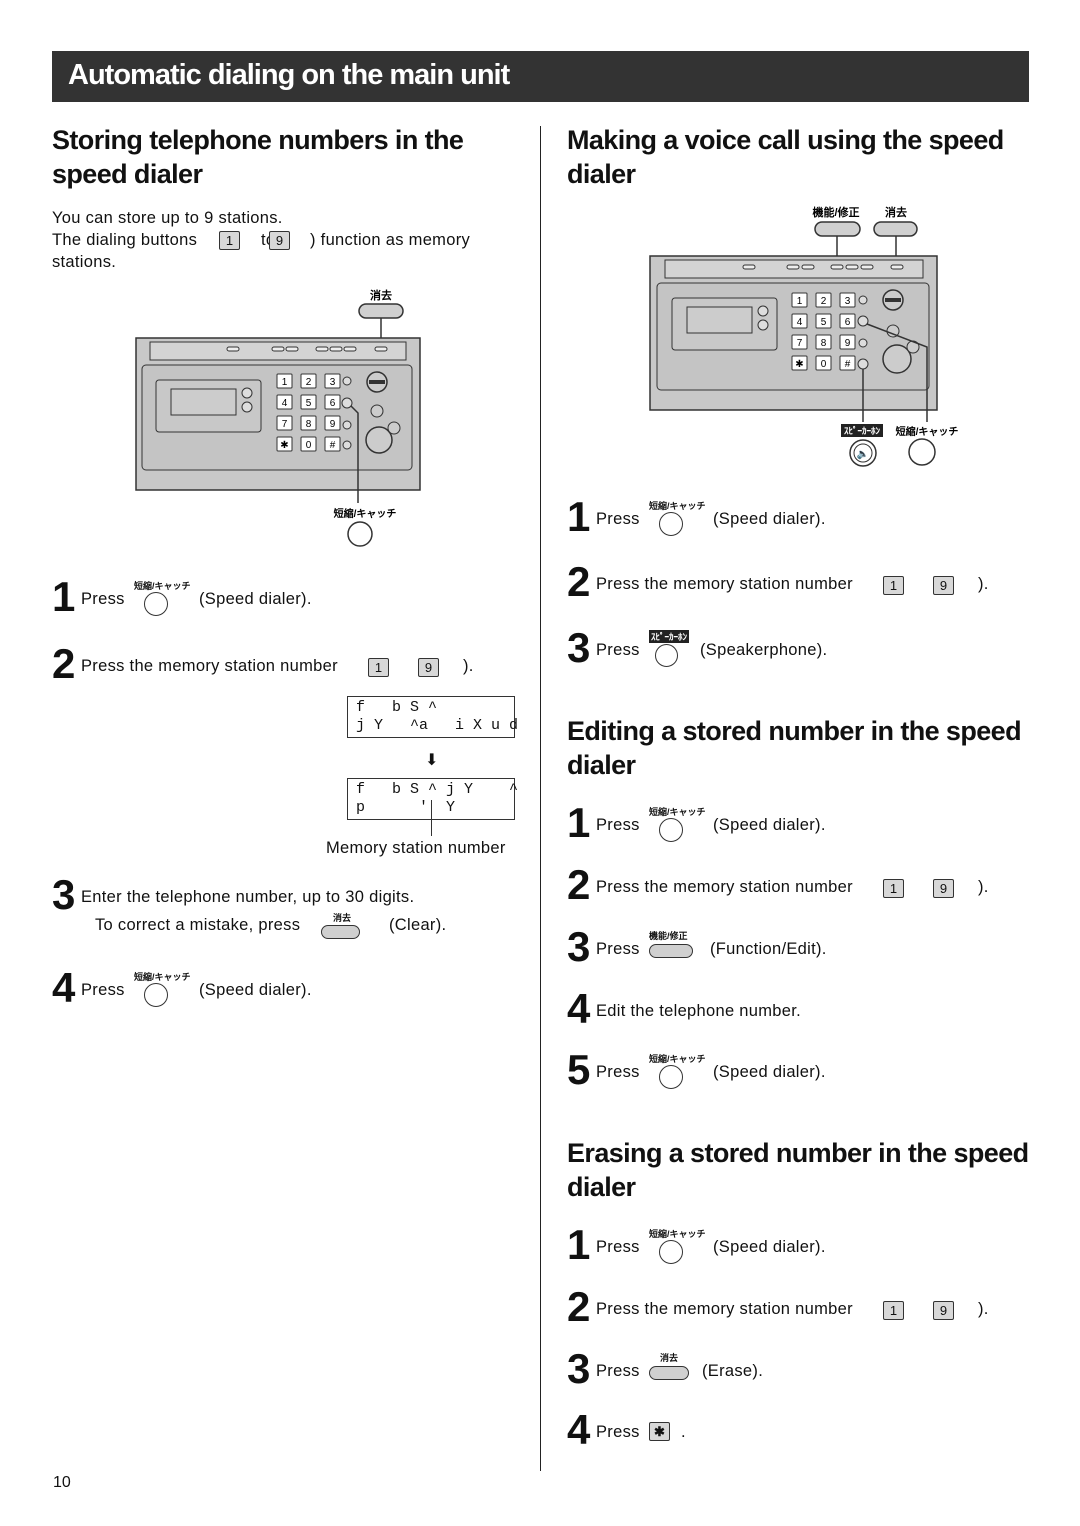 The width and height of the screenshot is (1080, 1526). I want to click on step-text: Edit the telephone number., so click(699, 1011).